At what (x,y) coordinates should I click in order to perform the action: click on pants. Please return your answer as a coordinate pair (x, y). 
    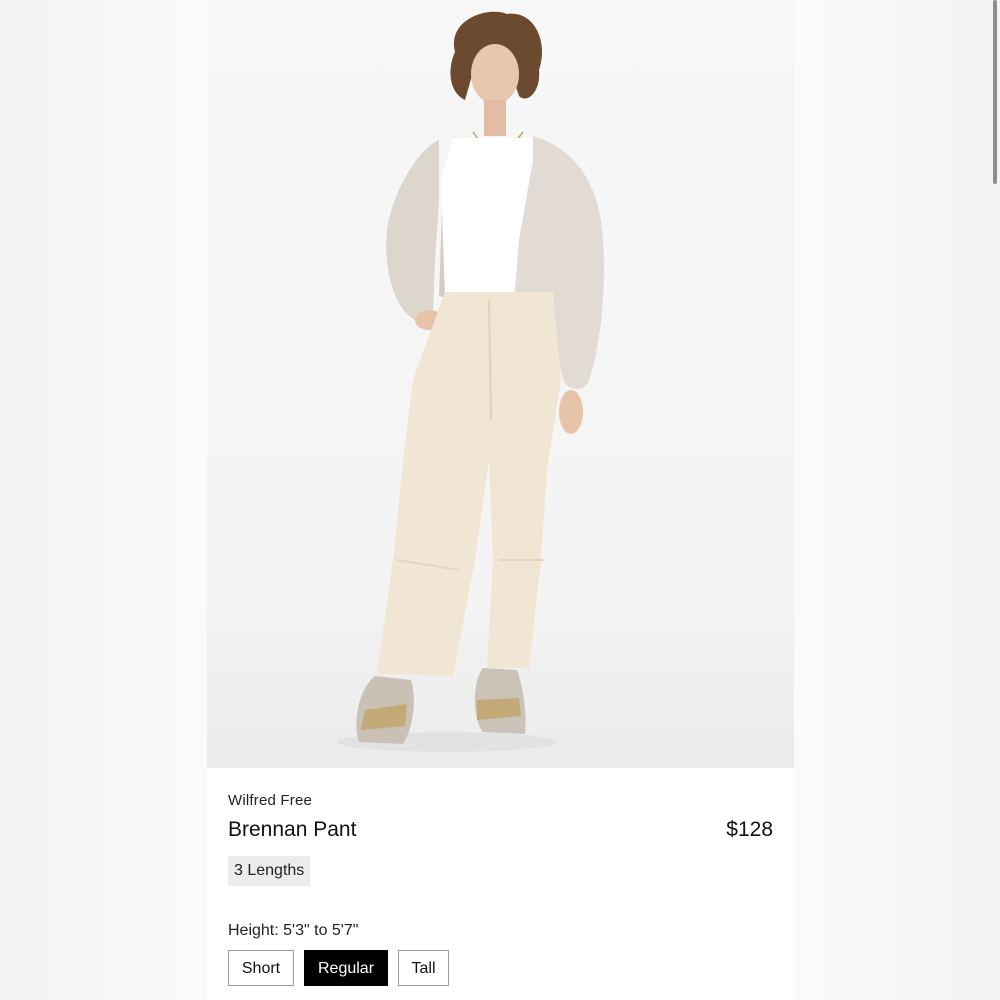
    Looking at the image, I should click on (469, 484).